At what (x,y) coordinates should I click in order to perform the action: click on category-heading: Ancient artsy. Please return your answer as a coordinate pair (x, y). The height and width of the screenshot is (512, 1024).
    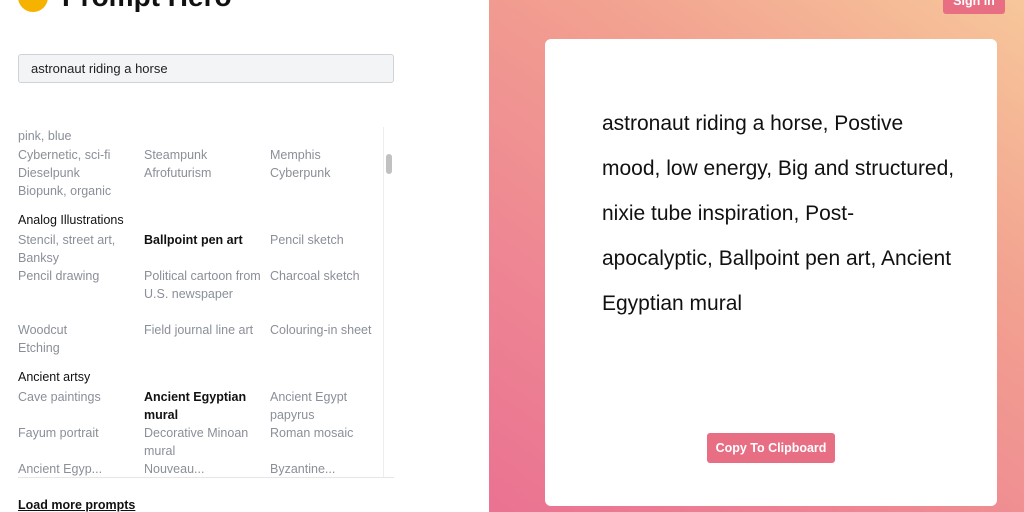
    Looking at the image, I should click on (54, 377).